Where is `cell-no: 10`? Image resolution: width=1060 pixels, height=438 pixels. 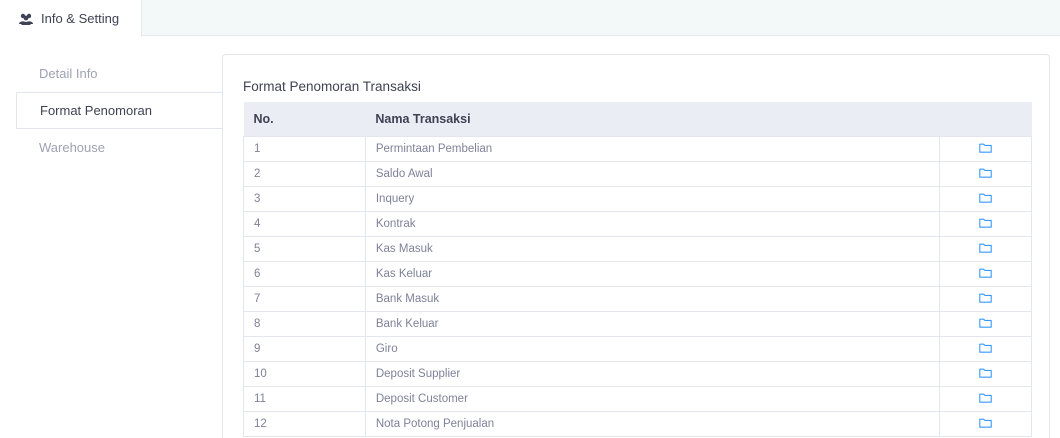
cell-no: 10 is located at coordinates (304, 373).